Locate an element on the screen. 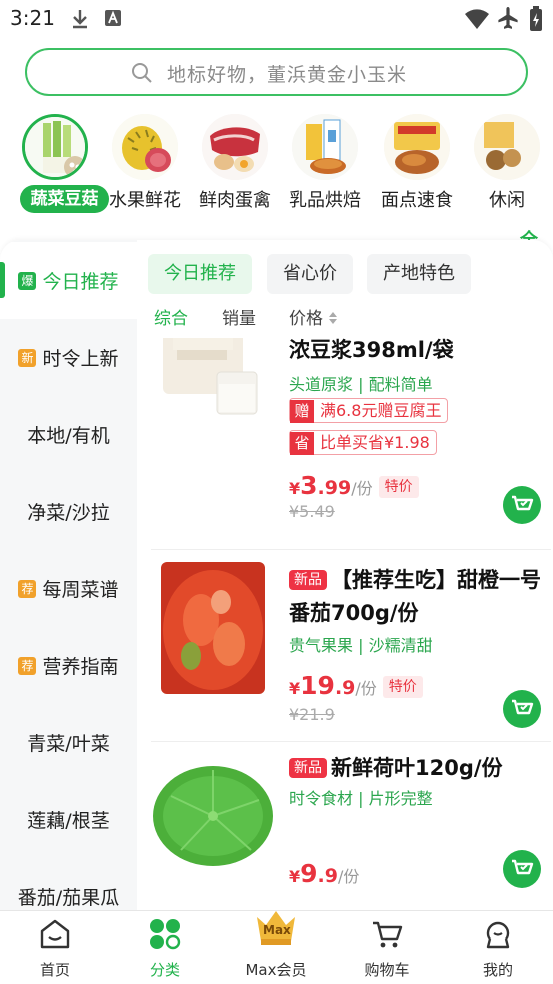 The width and height of the screenshot is (553, 984). active-indicator is located at coordinates (2, 280).